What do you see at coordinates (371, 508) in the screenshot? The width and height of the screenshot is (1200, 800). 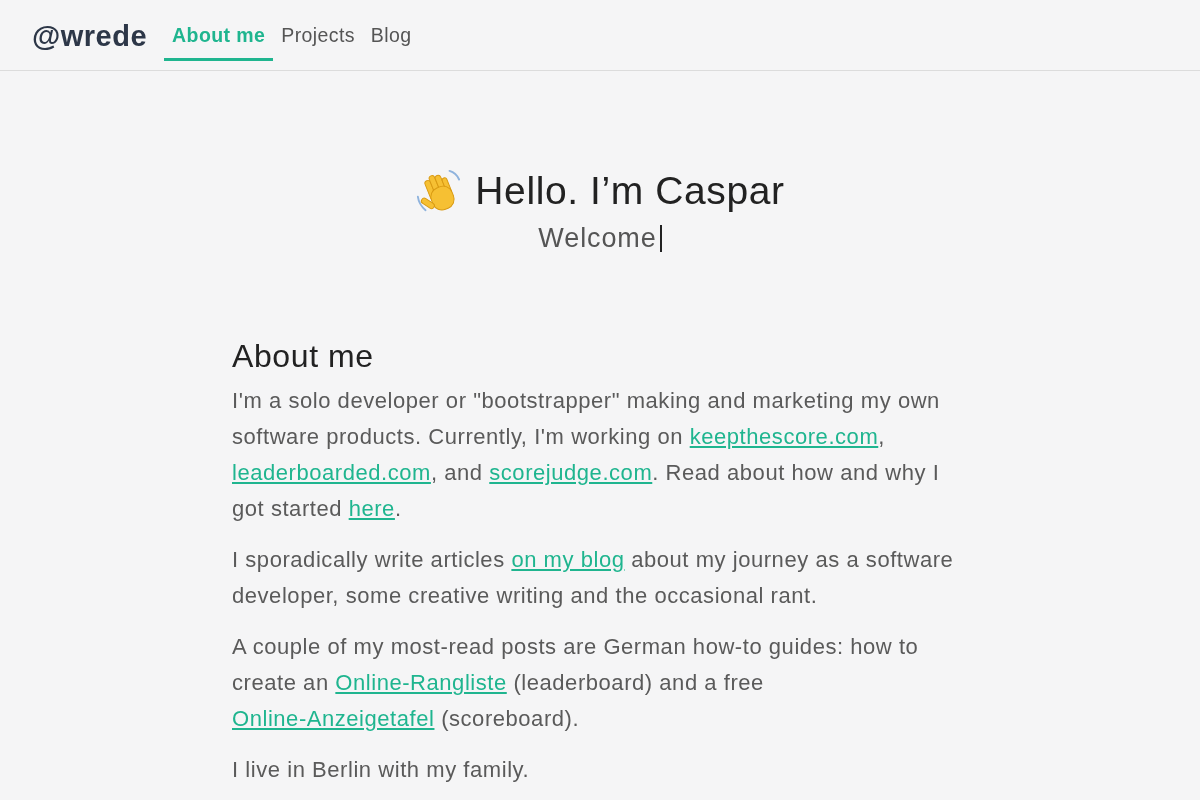 I see `text-link: here` at bounding box center [371, 508].